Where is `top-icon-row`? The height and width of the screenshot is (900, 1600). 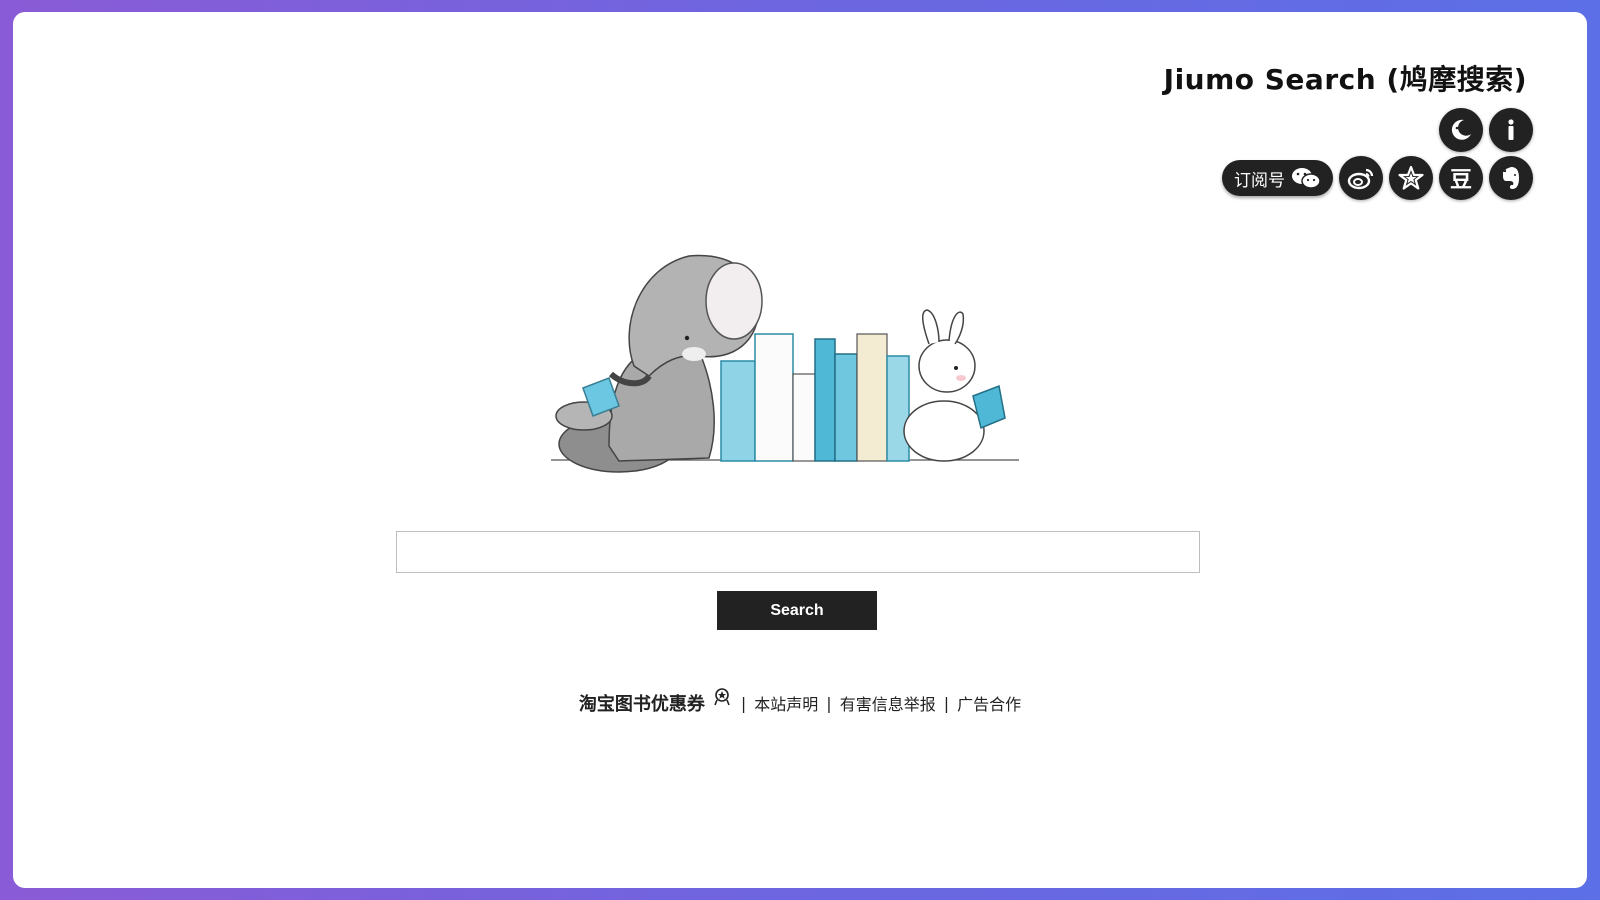 top-icon-row is located at coordinates (1486, 130).